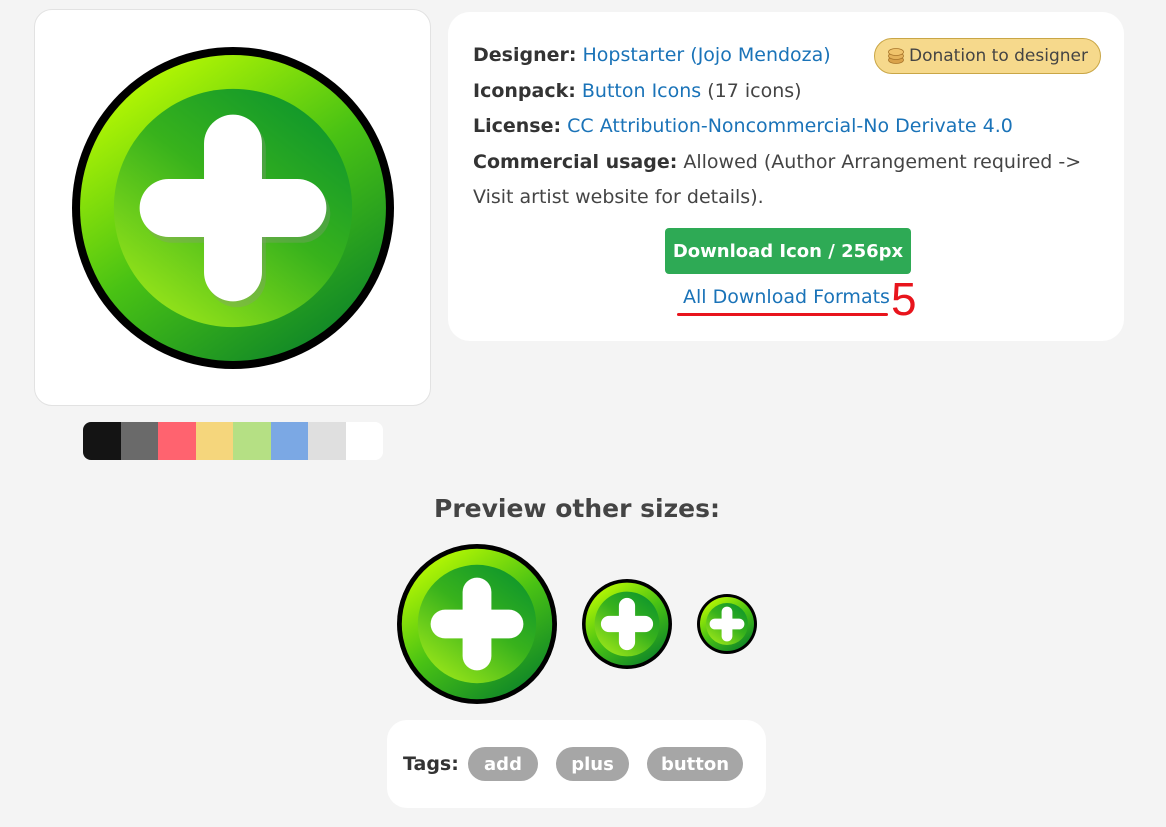 This screenshot has height=827, width=1166. What do you see at coordinates (517, 126) in the screenshot?
I see `license-label: License:` at bounding box center [517, 126].